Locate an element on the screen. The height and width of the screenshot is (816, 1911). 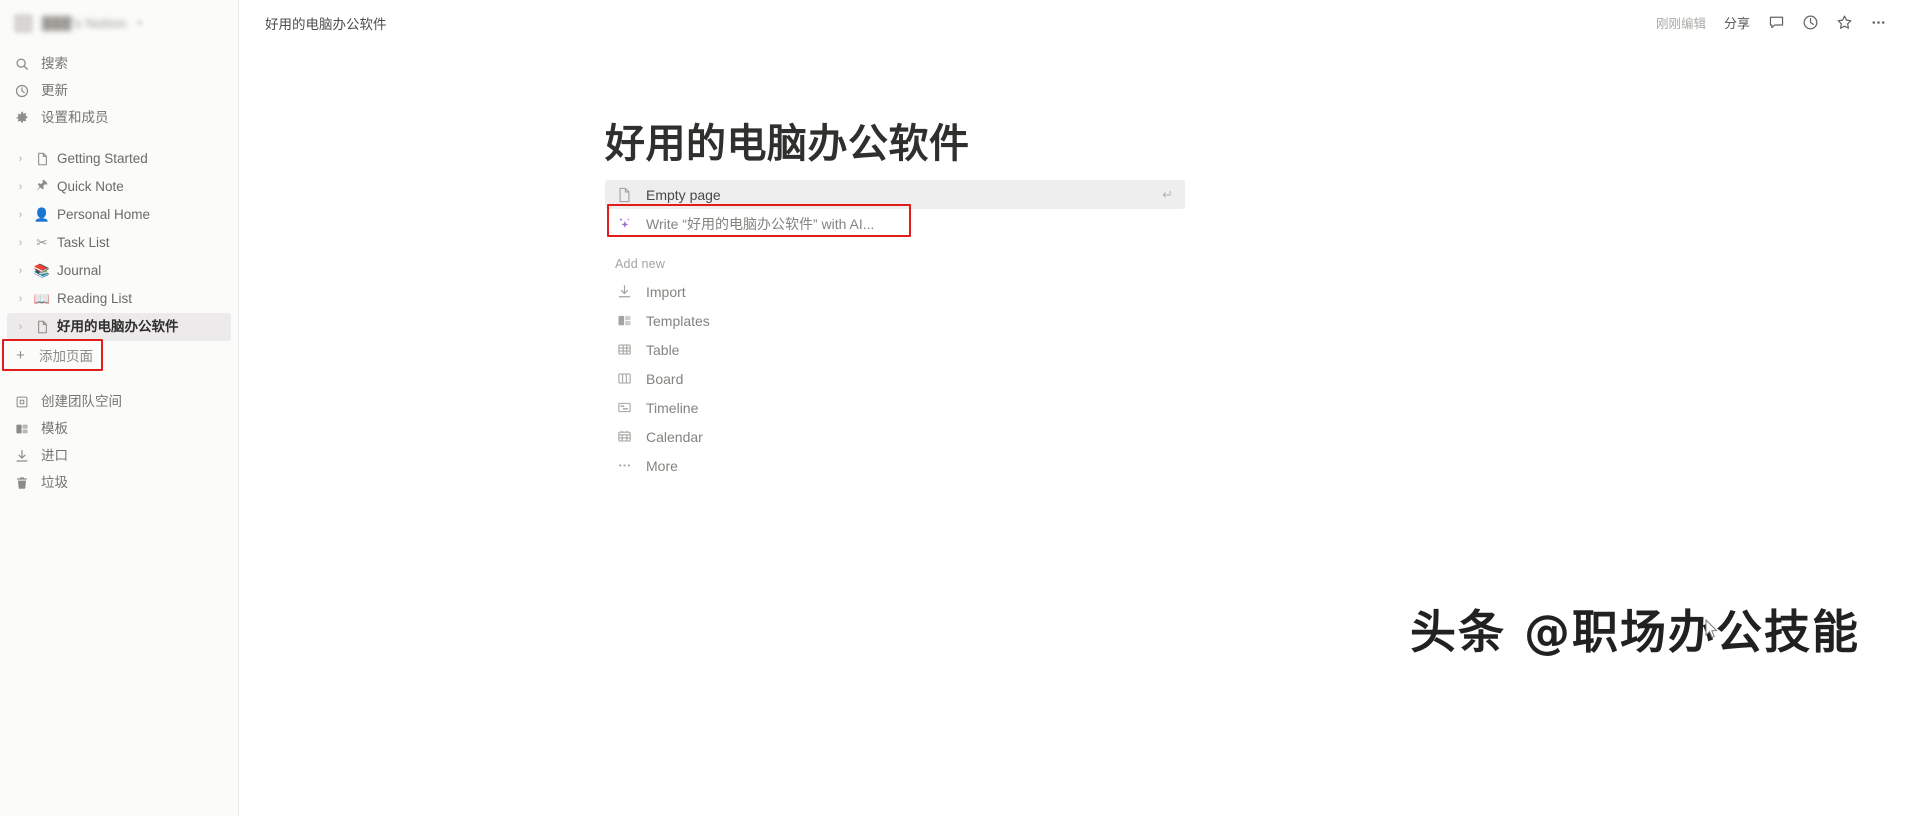
add-new-calendar: Calendar is located at coordinates (895, 436).